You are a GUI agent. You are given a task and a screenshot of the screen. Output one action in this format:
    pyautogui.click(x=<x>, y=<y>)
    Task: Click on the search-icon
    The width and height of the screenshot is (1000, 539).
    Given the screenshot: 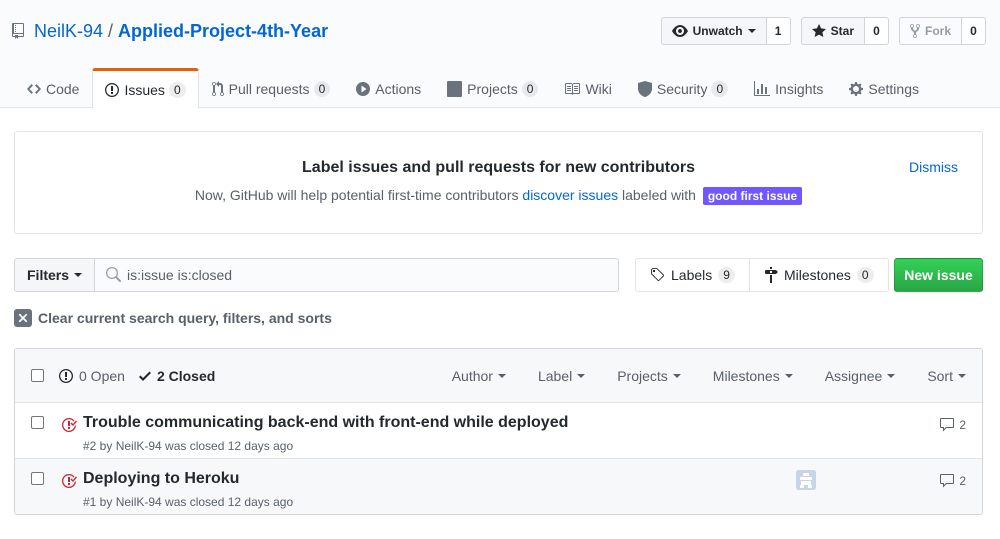 What is the action you would take?
    pyautogui.click(x=114, y=274)
    